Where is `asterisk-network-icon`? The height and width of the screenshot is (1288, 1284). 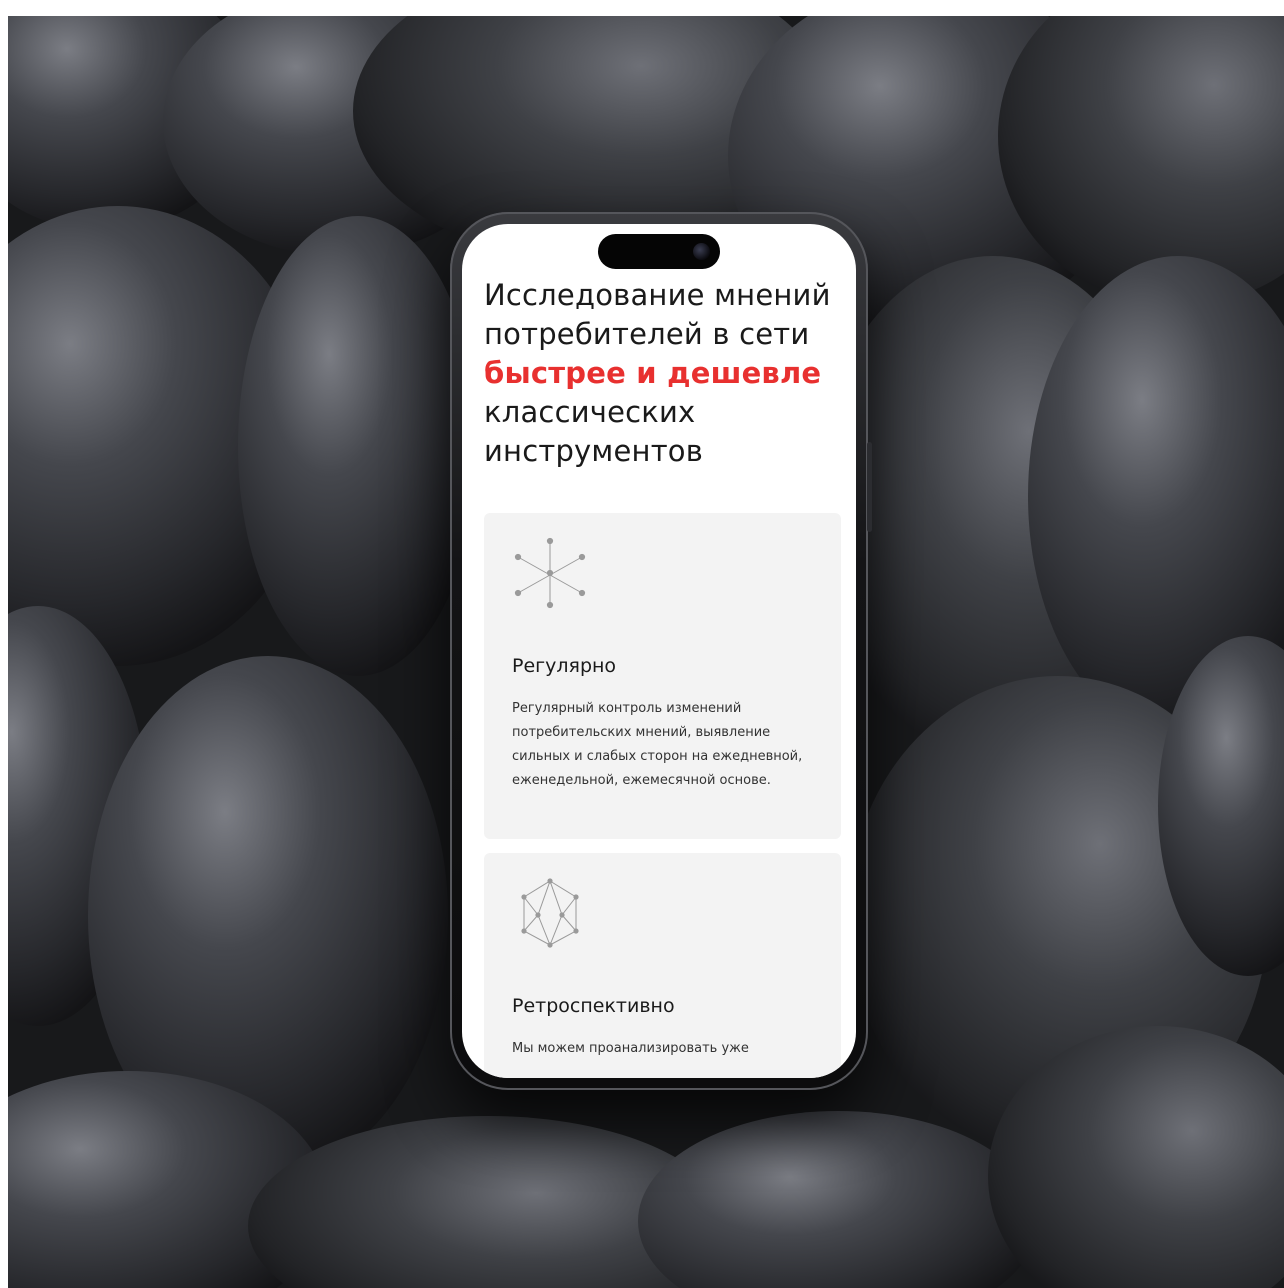
asterisk-network-icon is located at coordinates (550, 573).